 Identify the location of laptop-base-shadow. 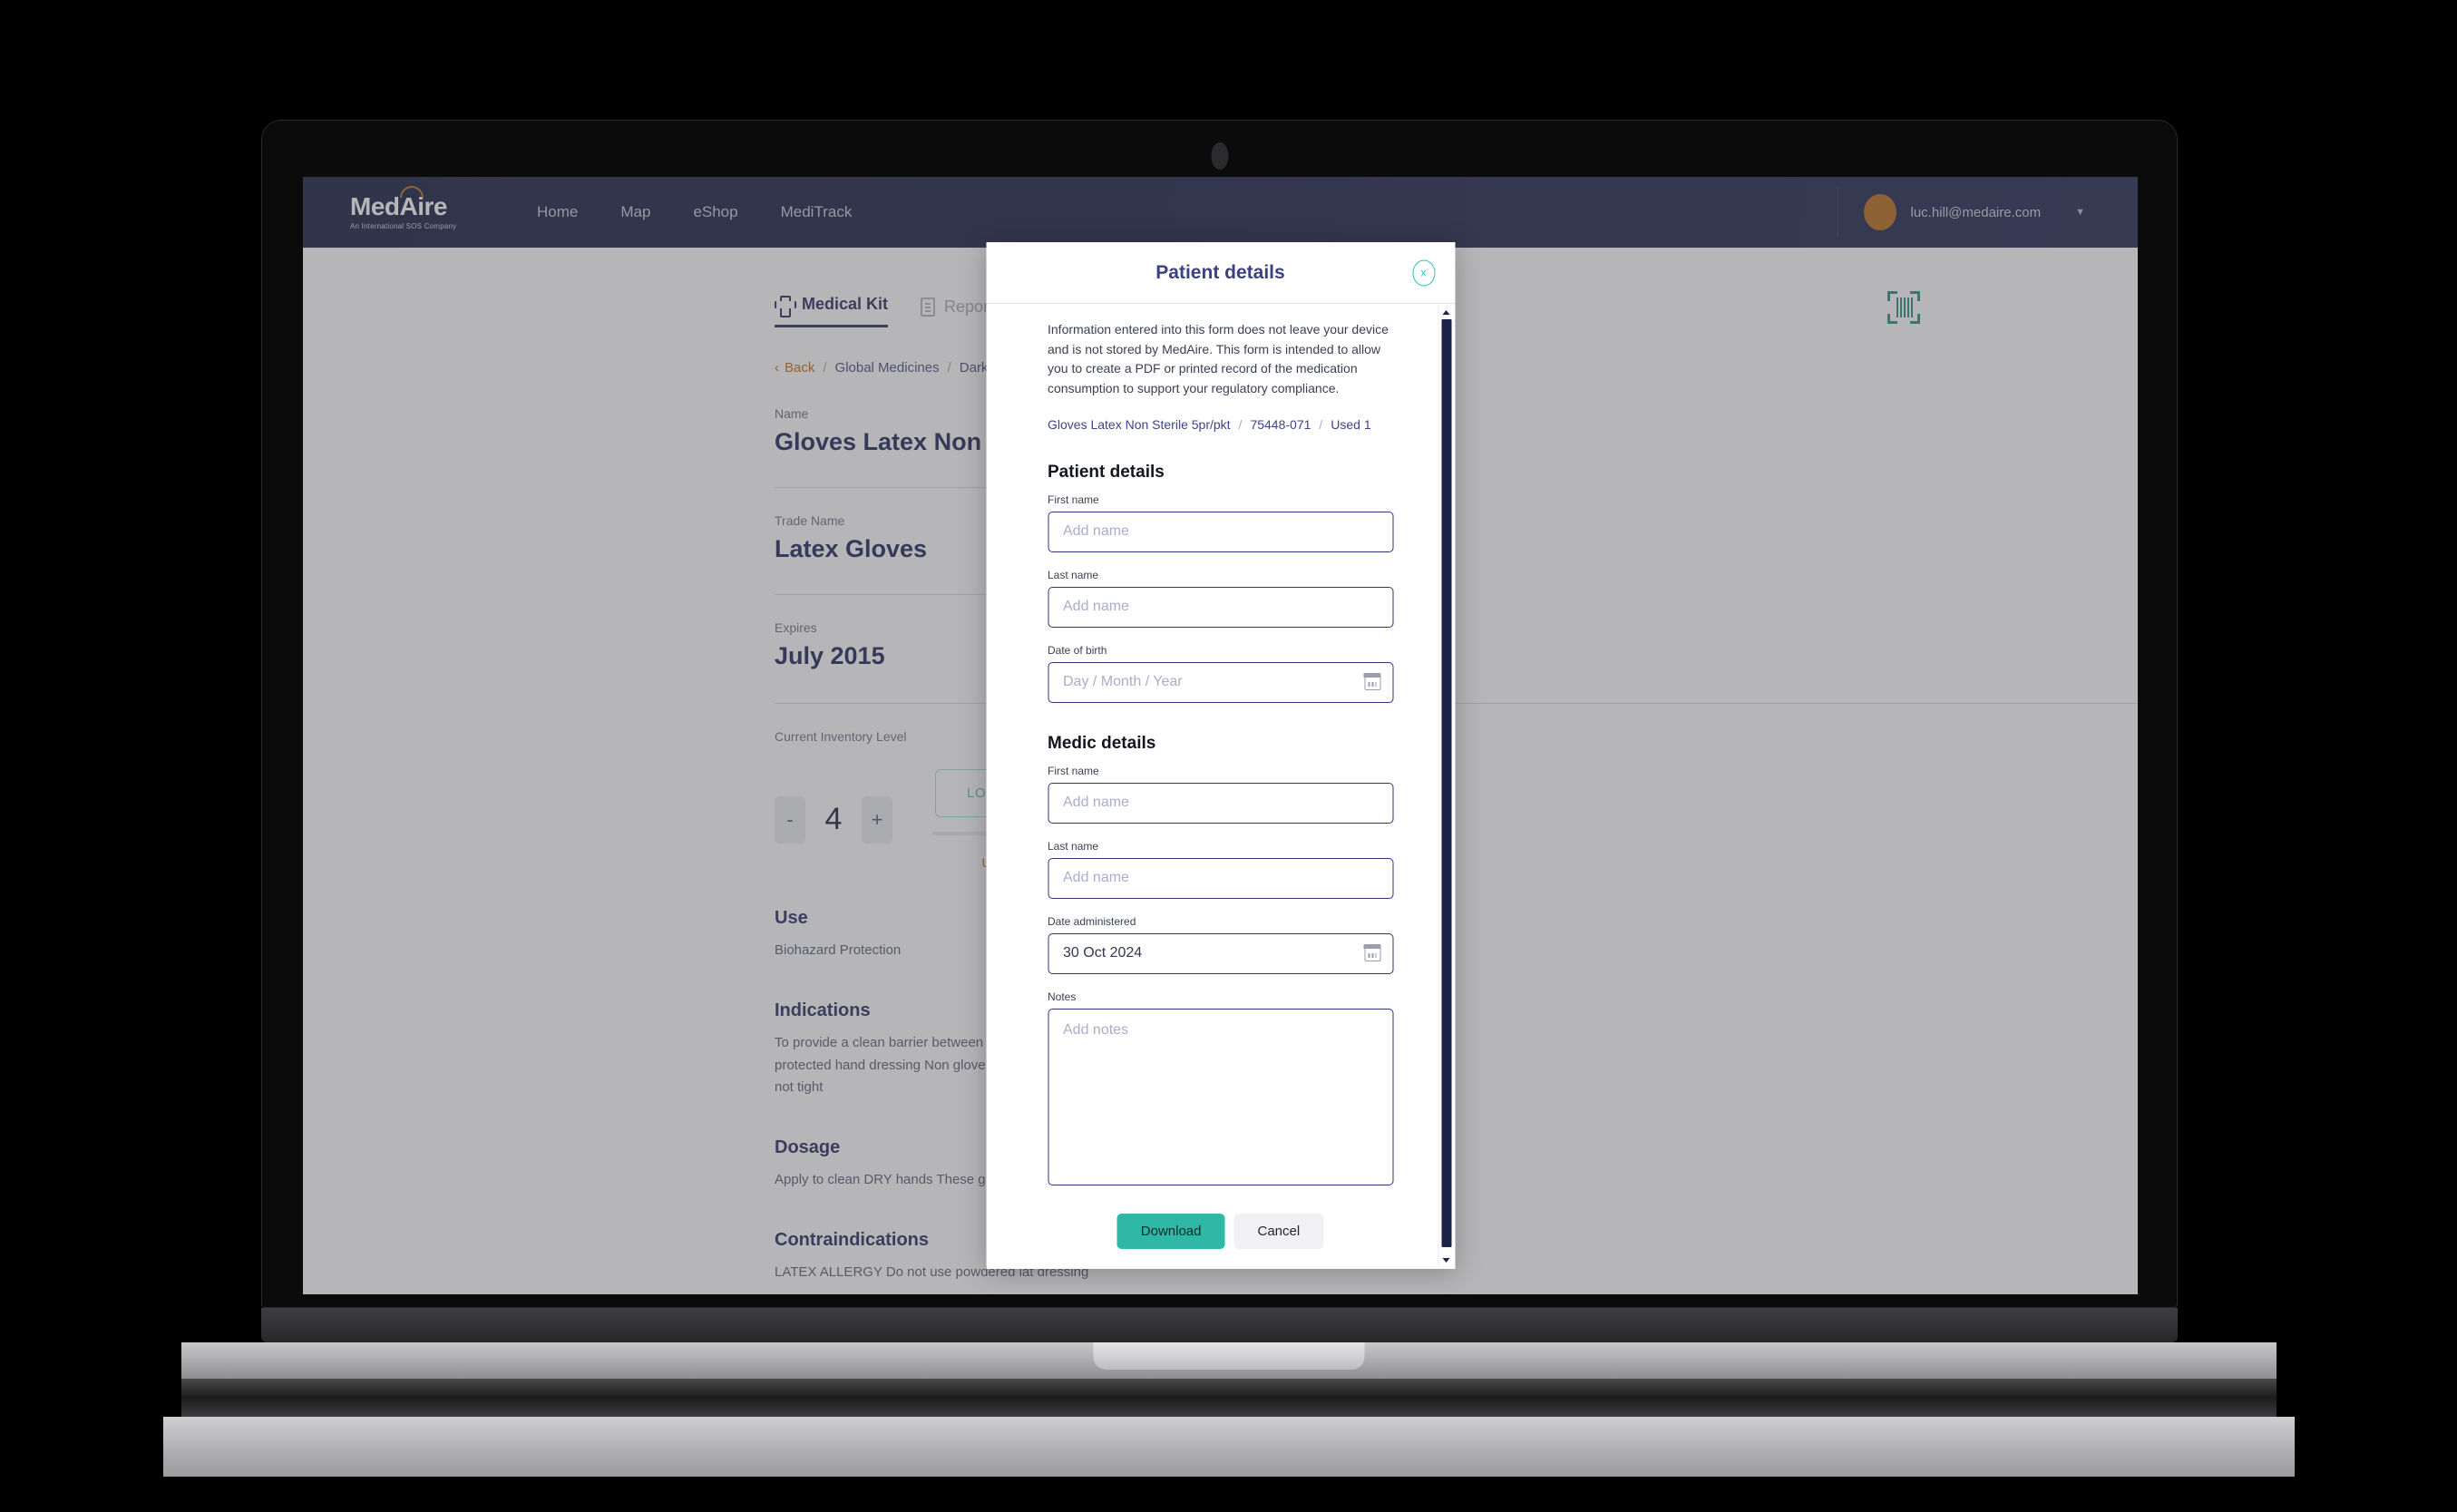
(1229, 1398).